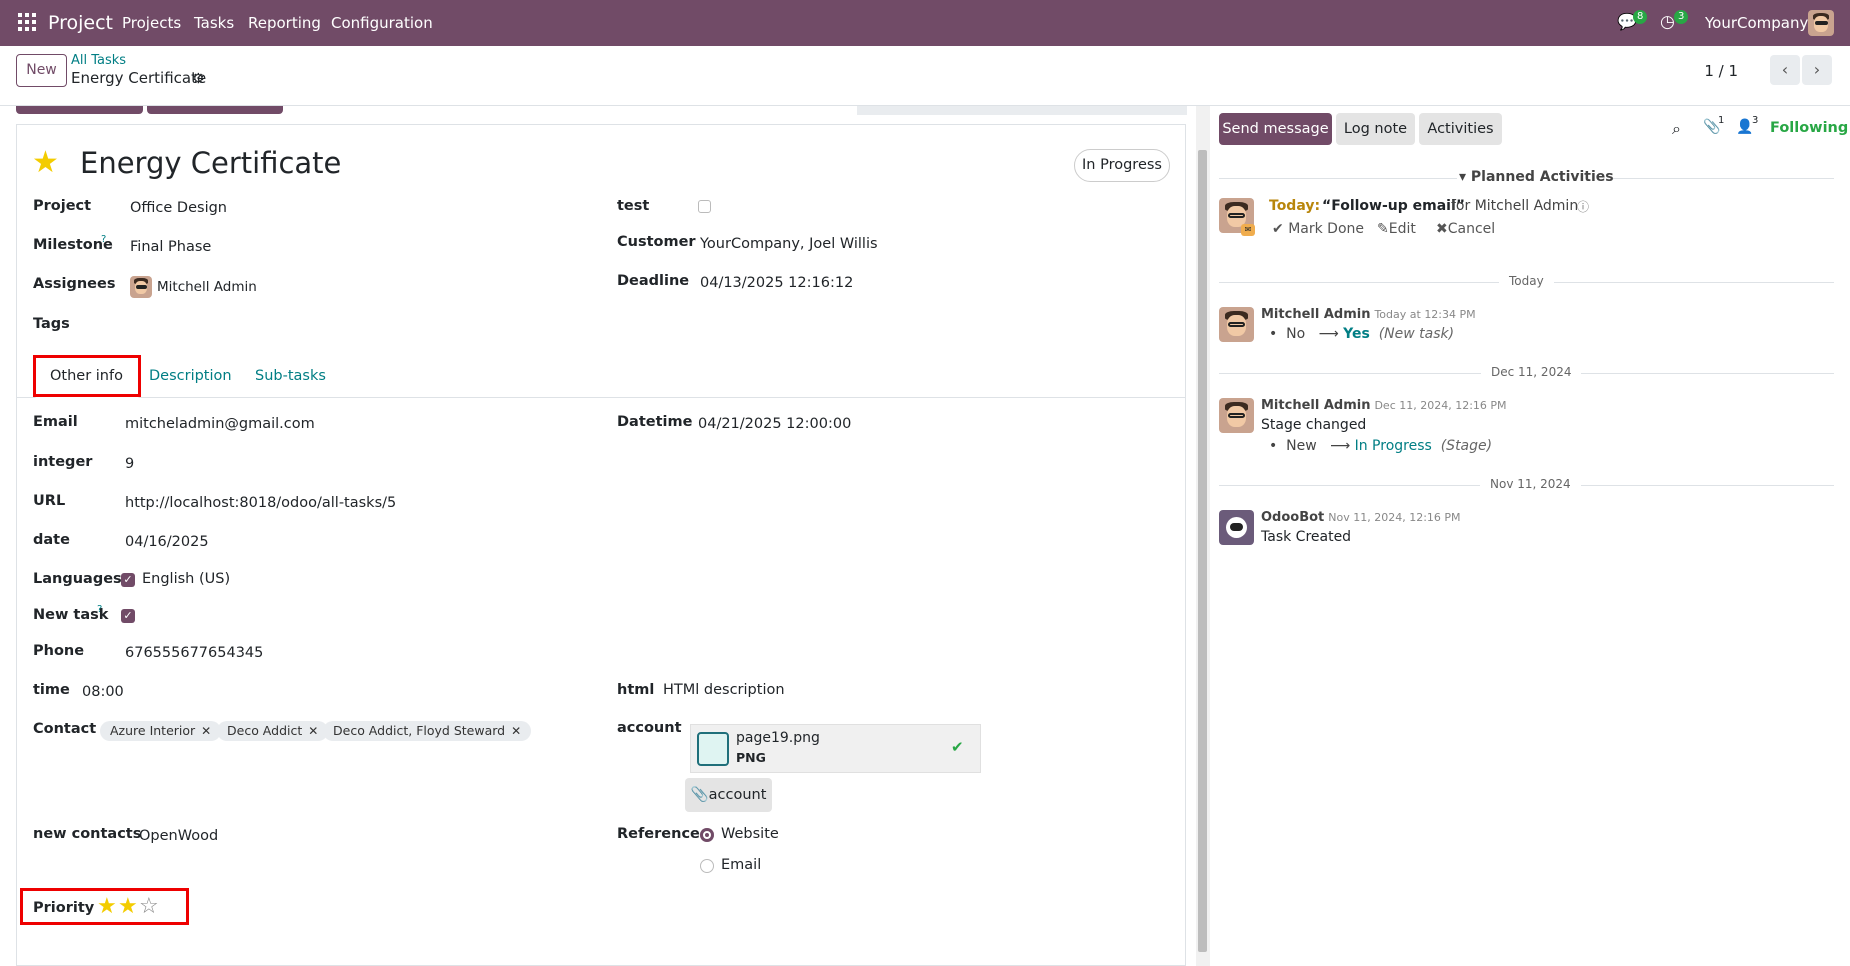  Describe the element at coordinates (656, 242) in the screenshot. I see `customer-label: Customer` at that location.